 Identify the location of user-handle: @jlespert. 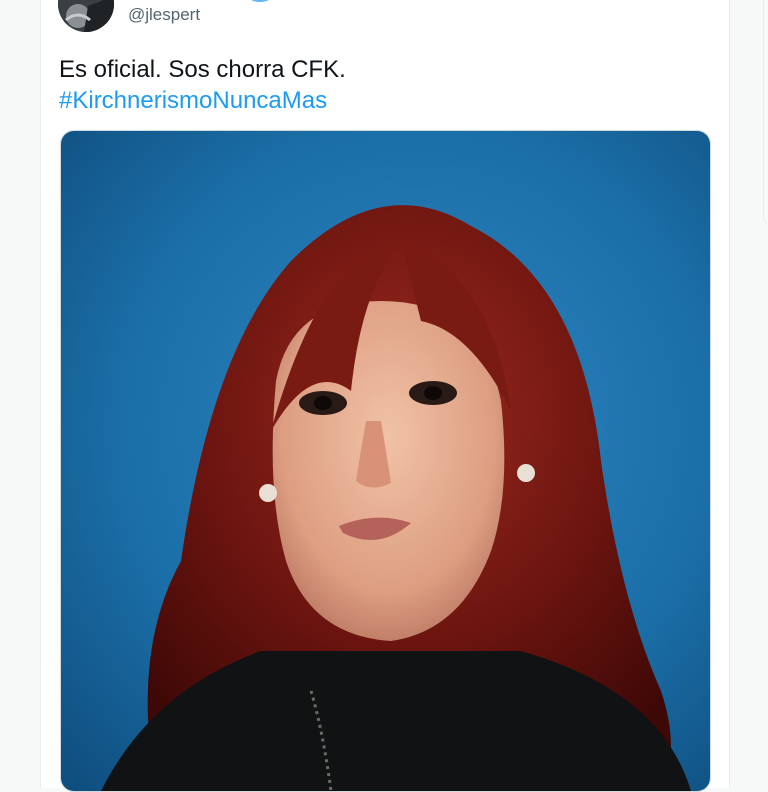
(164, 15).